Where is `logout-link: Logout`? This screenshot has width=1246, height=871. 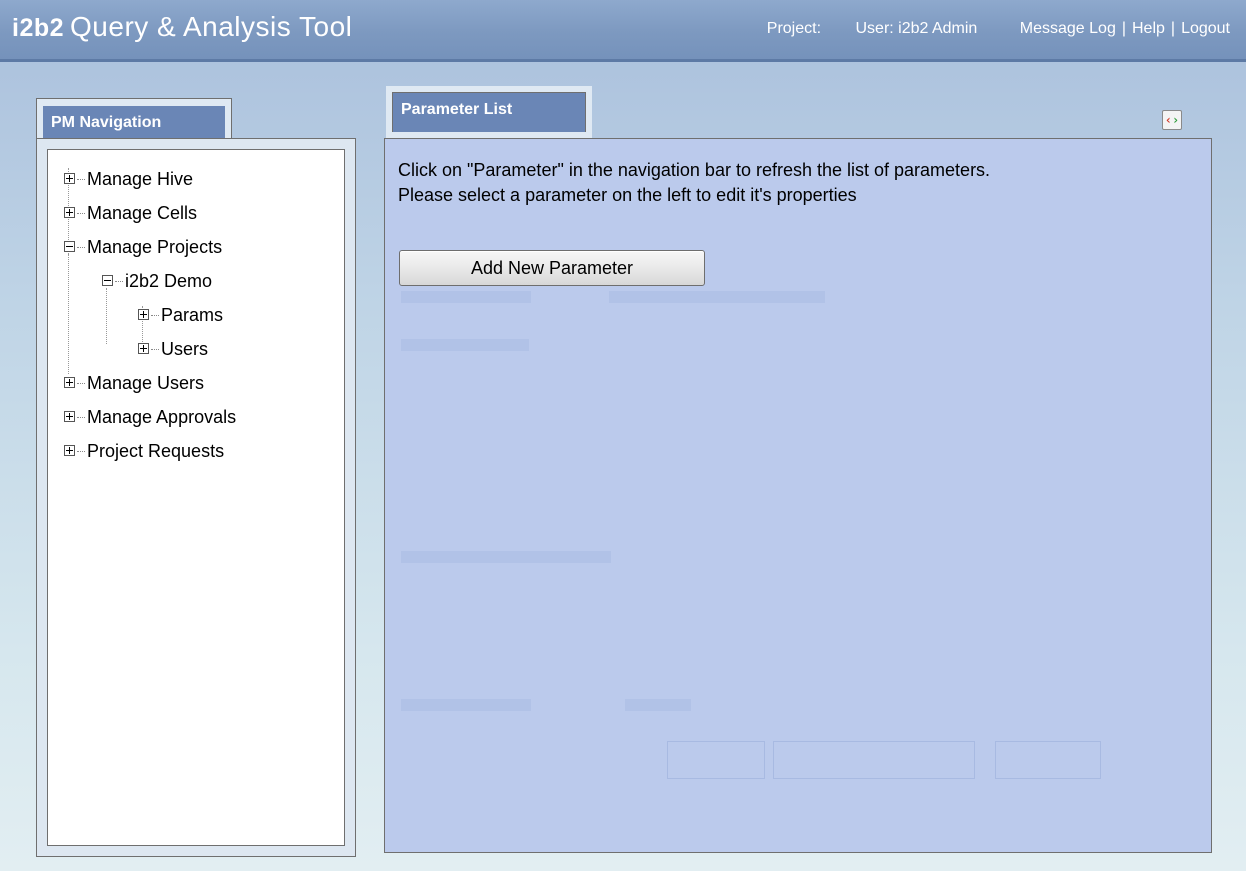
logout-link: Logout is located at coordinates (1205, 29).